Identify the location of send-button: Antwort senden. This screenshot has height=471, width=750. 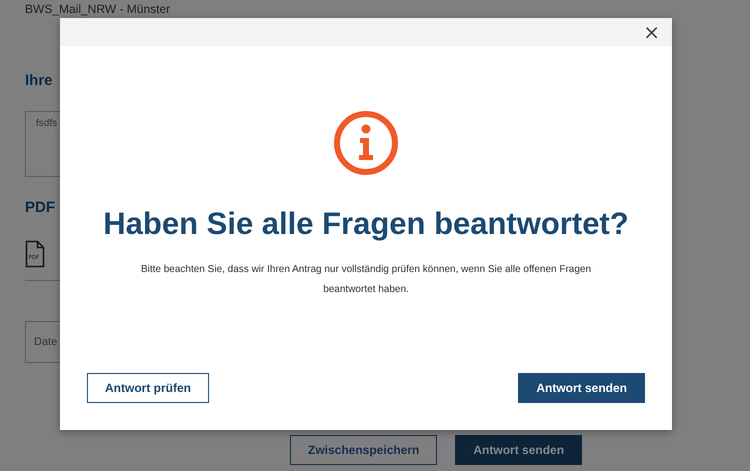
(581, 388).